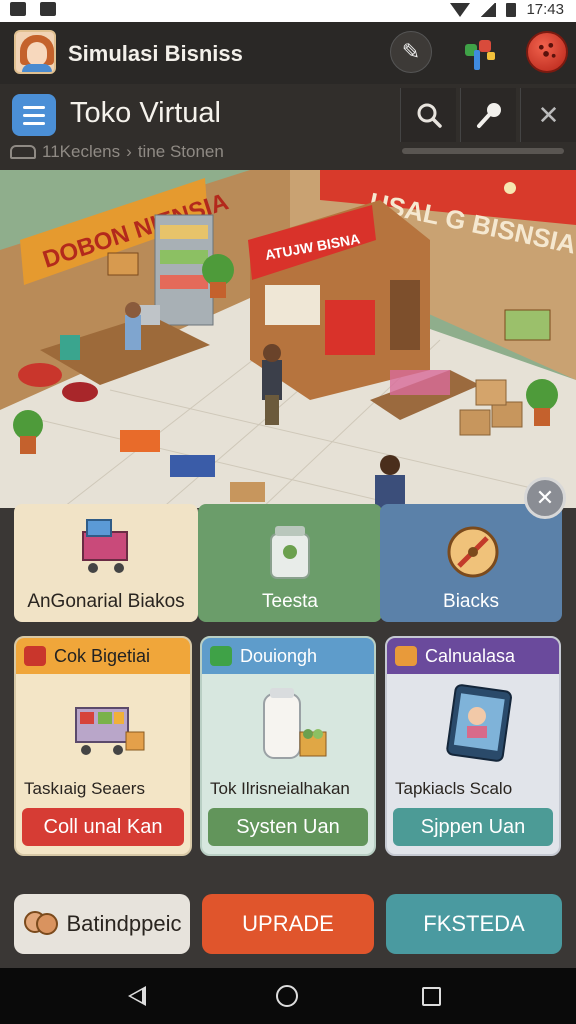 The image size is (576, 1024). I want to click on extend-button: FKSTEDA, so click(474, 924).